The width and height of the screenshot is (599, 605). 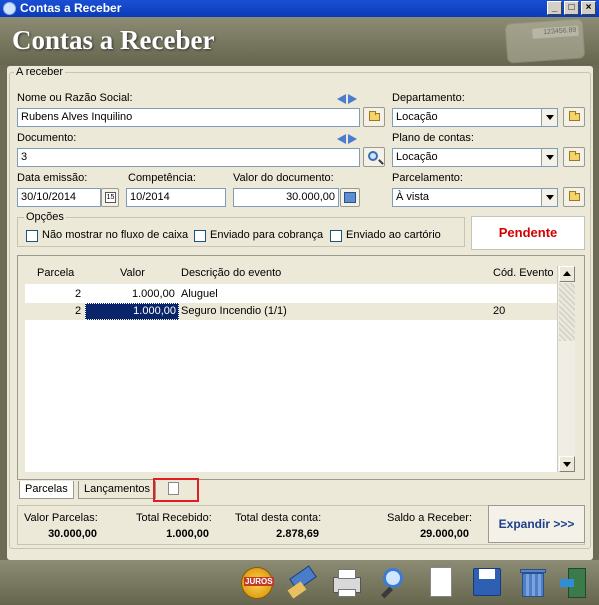 I want to click on valor-documento-label: Valor do documento:, so click(x=283, y=178).